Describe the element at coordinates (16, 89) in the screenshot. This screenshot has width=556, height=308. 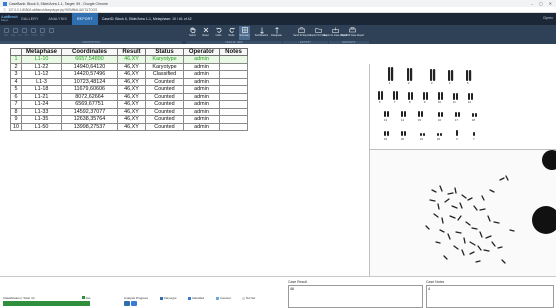
I see `row-index: 5` at that location.